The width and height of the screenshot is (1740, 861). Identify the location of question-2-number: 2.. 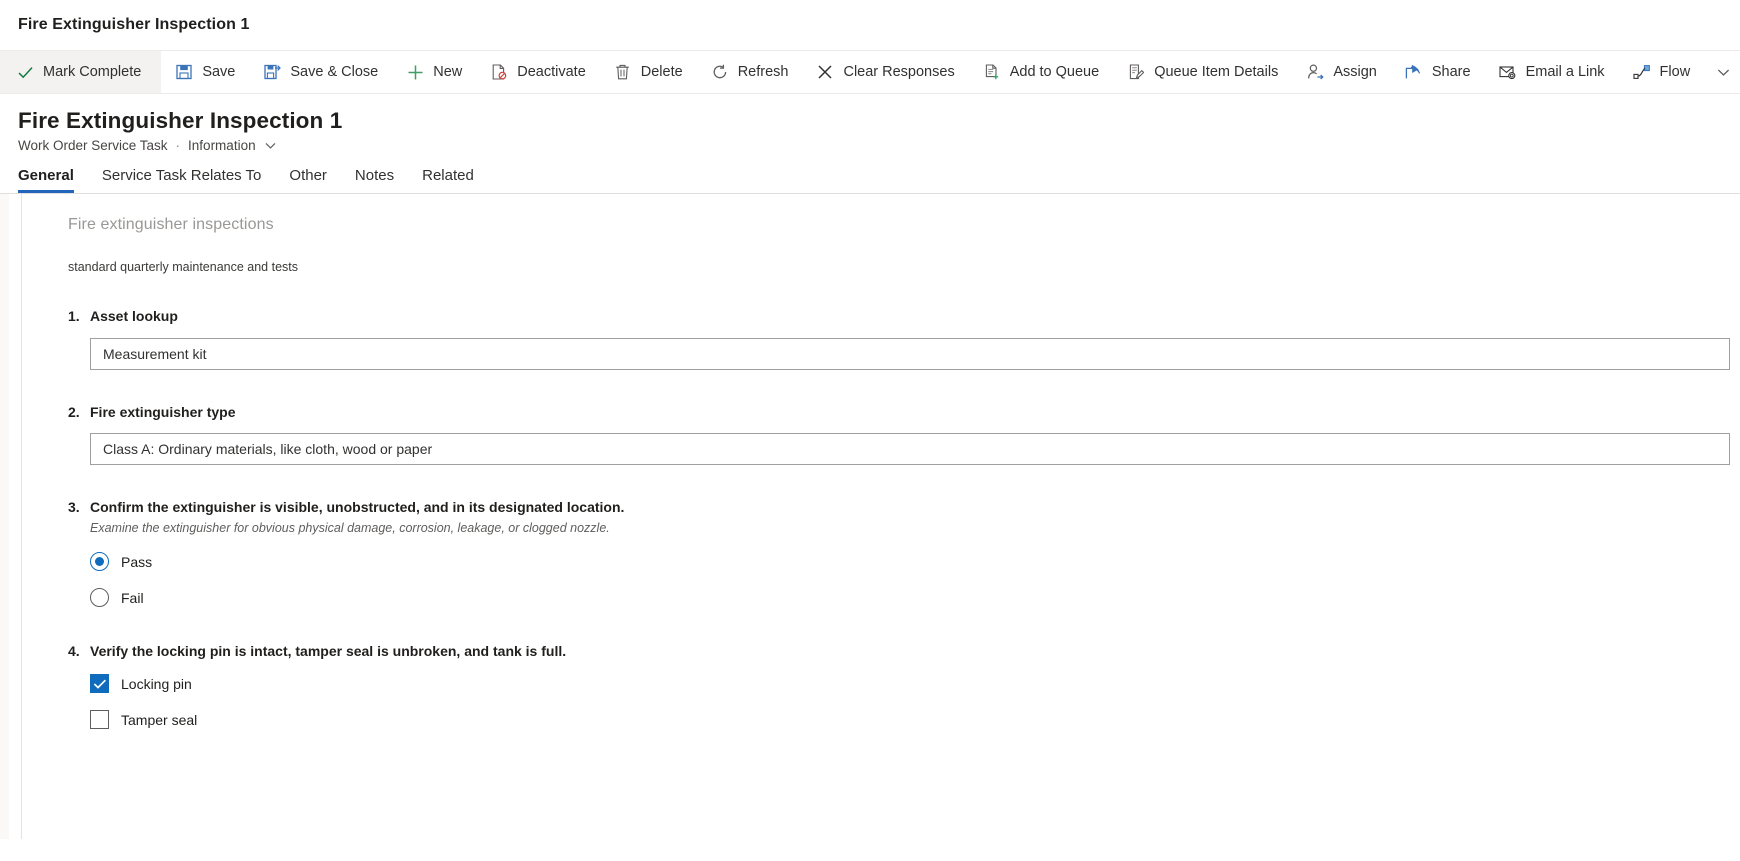
(74, 411).